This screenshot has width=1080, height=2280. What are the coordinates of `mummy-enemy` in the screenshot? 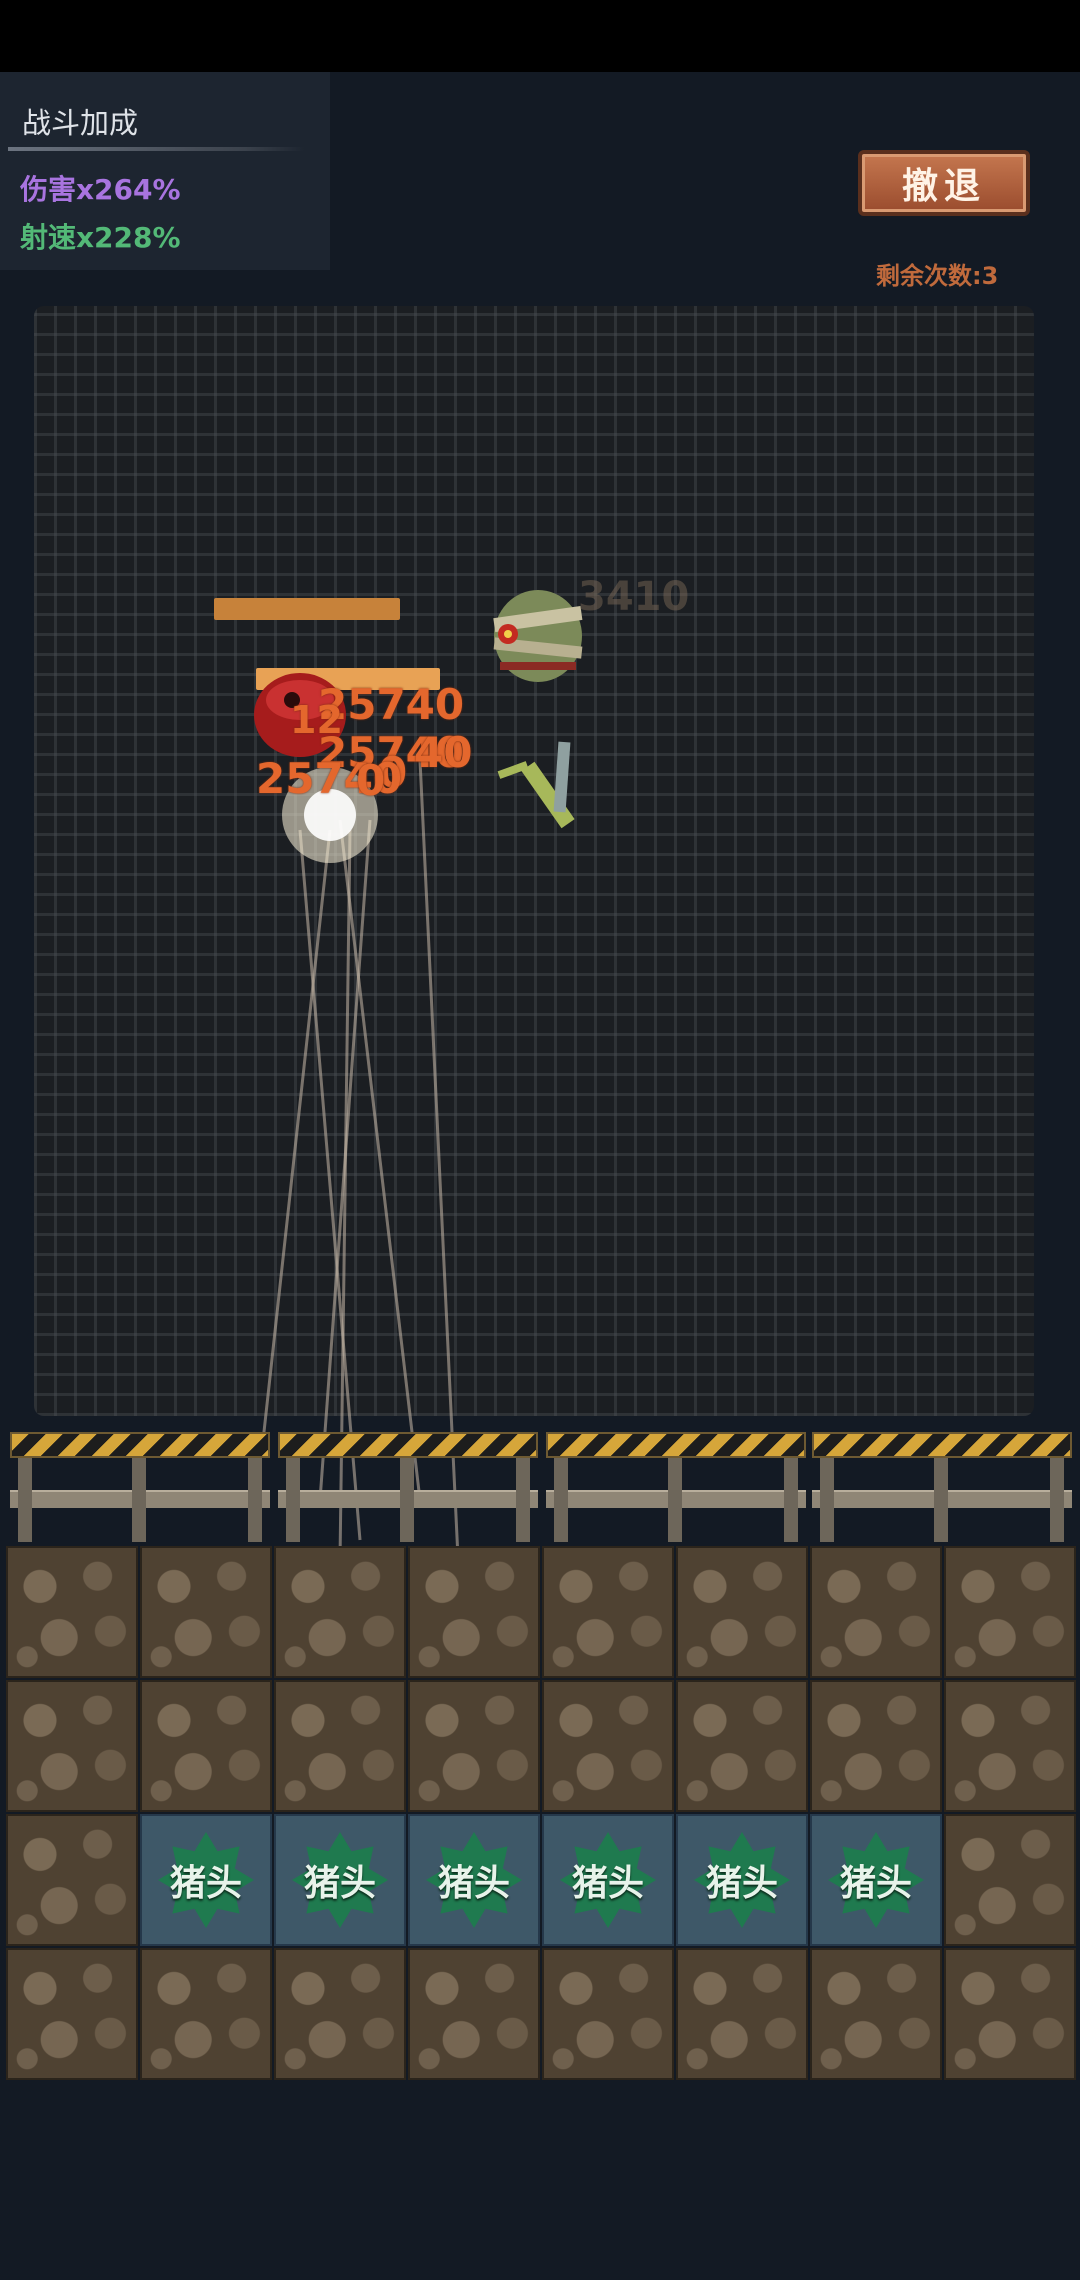 It's located at (538, 636).